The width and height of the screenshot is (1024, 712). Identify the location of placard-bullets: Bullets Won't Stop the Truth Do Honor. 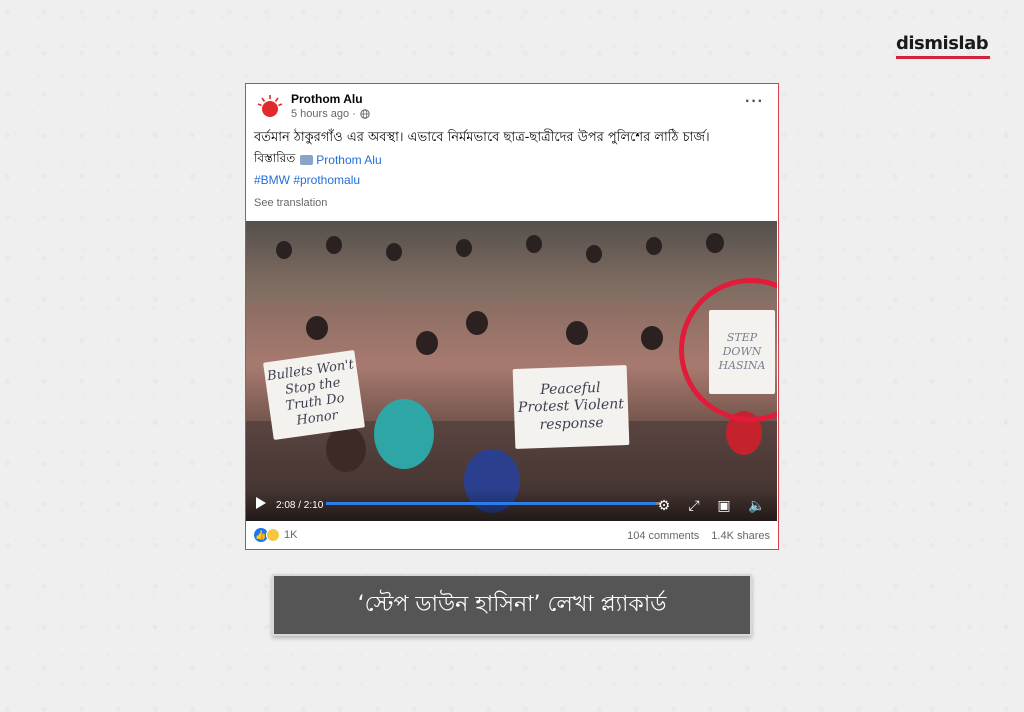
(314, 395).